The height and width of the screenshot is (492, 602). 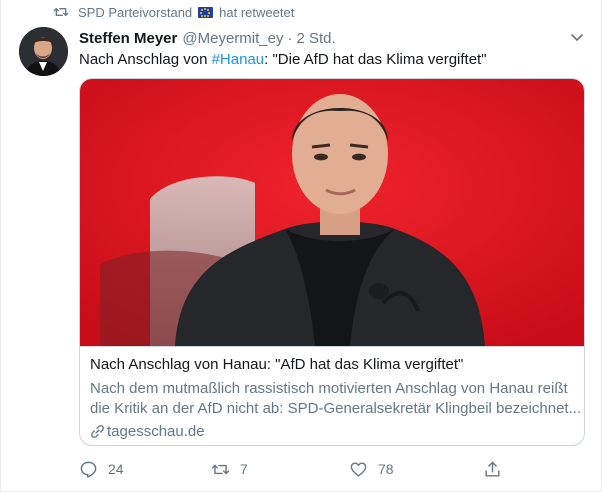 I want to click on tweet-text-prefix: Nach Anschlag von, so click(x=145, y=59).